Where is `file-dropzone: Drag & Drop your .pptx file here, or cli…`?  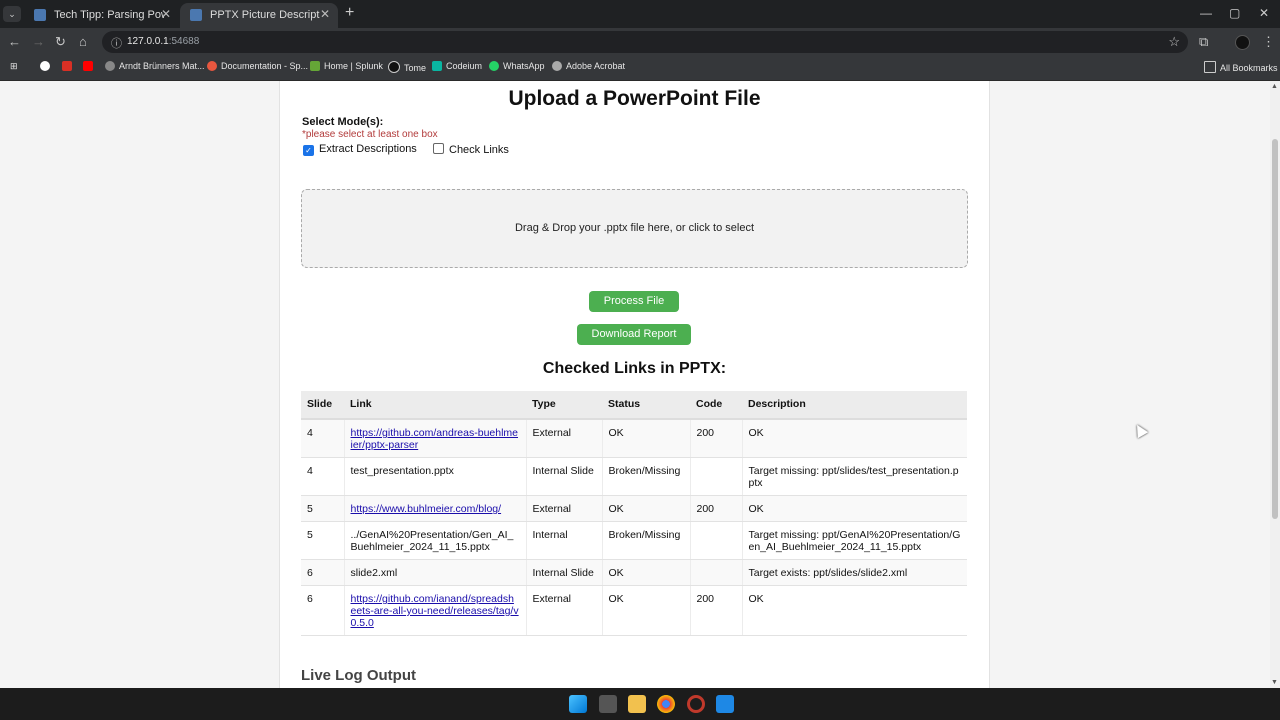 file-dropzone: Drag & Drop your .pptx file here, or cli… is located at coordinates (634, 228).